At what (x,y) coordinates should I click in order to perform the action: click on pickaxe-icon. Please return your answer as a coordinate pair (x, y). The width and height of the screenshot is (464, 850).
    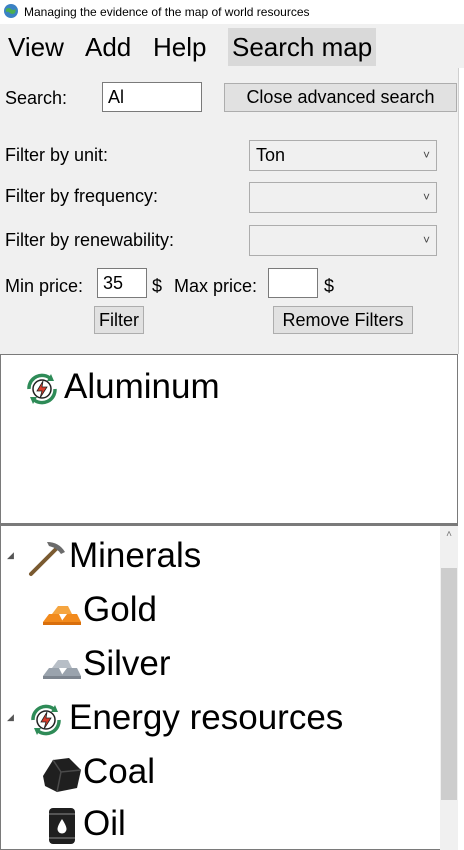
    Looking at the image, I should click on (47, 559).